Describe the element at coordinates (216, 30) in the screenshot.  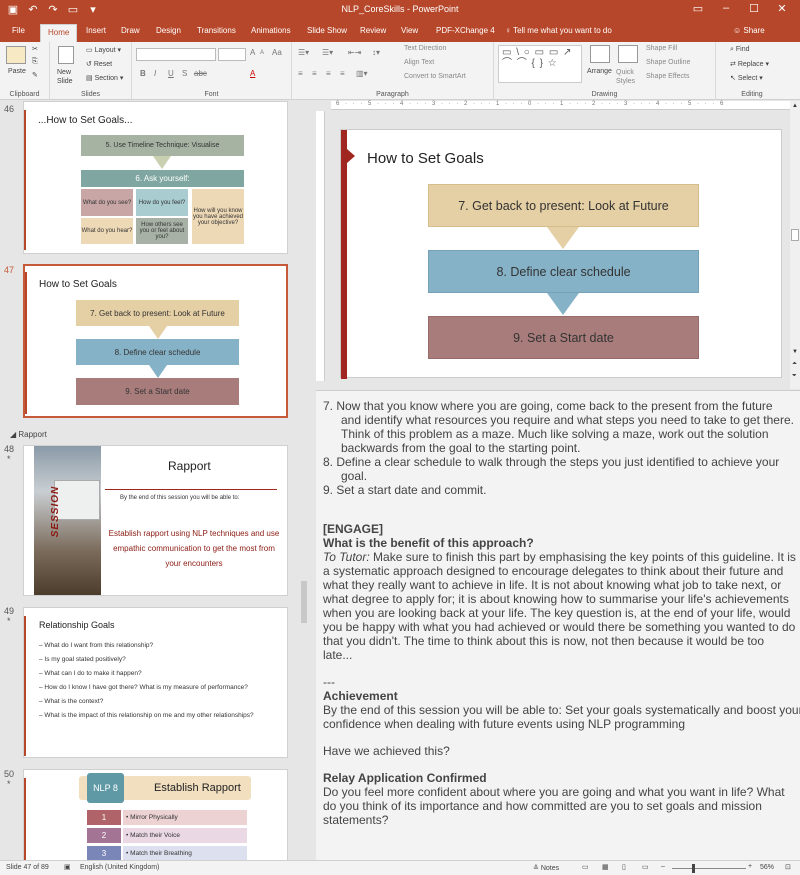
I see `tab-transitions: Transitions` at that location.